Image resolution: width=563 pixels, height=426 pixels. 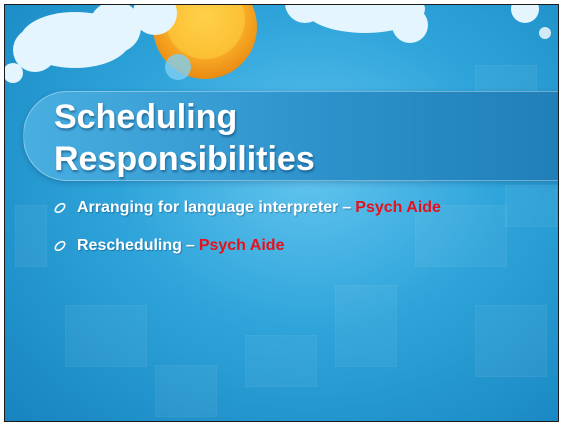 I want to click on cloud-left-icon, so click(x=91, y=44).